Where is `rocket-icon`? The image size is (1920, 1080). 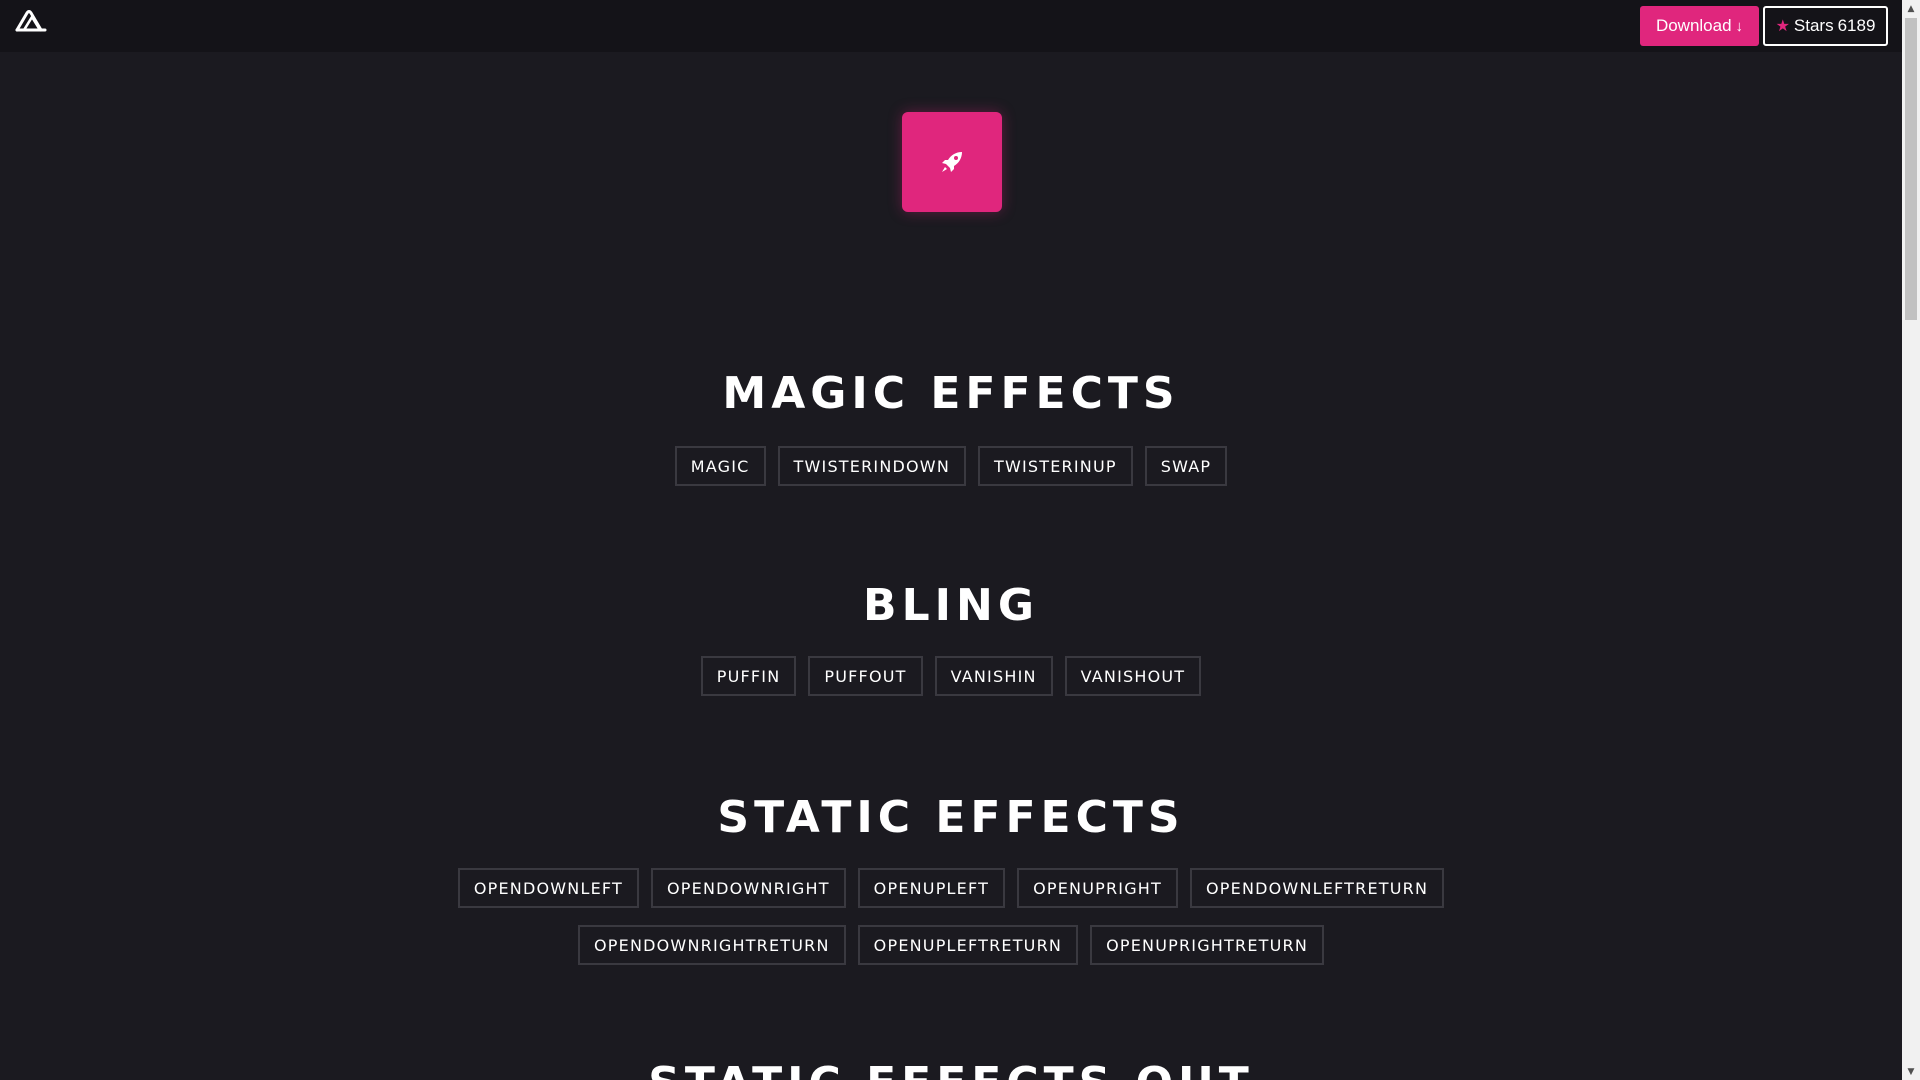
rocket-icon is located at coordinates (952, 162).